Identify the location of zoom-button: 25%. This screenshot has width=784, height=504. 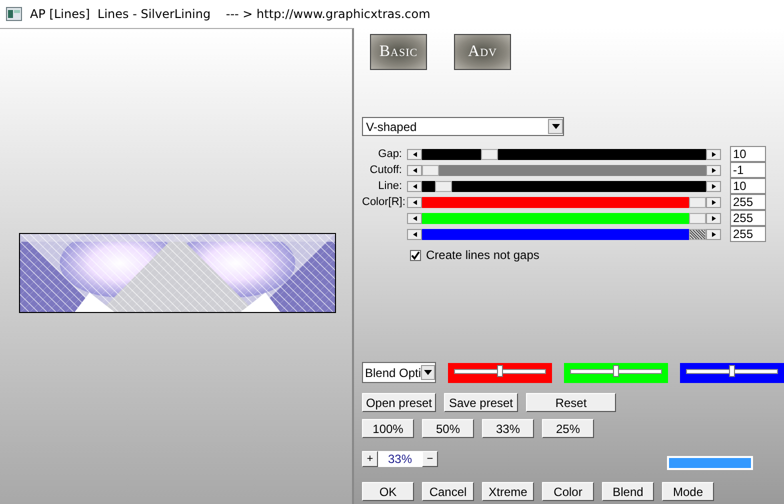
(568, 428).